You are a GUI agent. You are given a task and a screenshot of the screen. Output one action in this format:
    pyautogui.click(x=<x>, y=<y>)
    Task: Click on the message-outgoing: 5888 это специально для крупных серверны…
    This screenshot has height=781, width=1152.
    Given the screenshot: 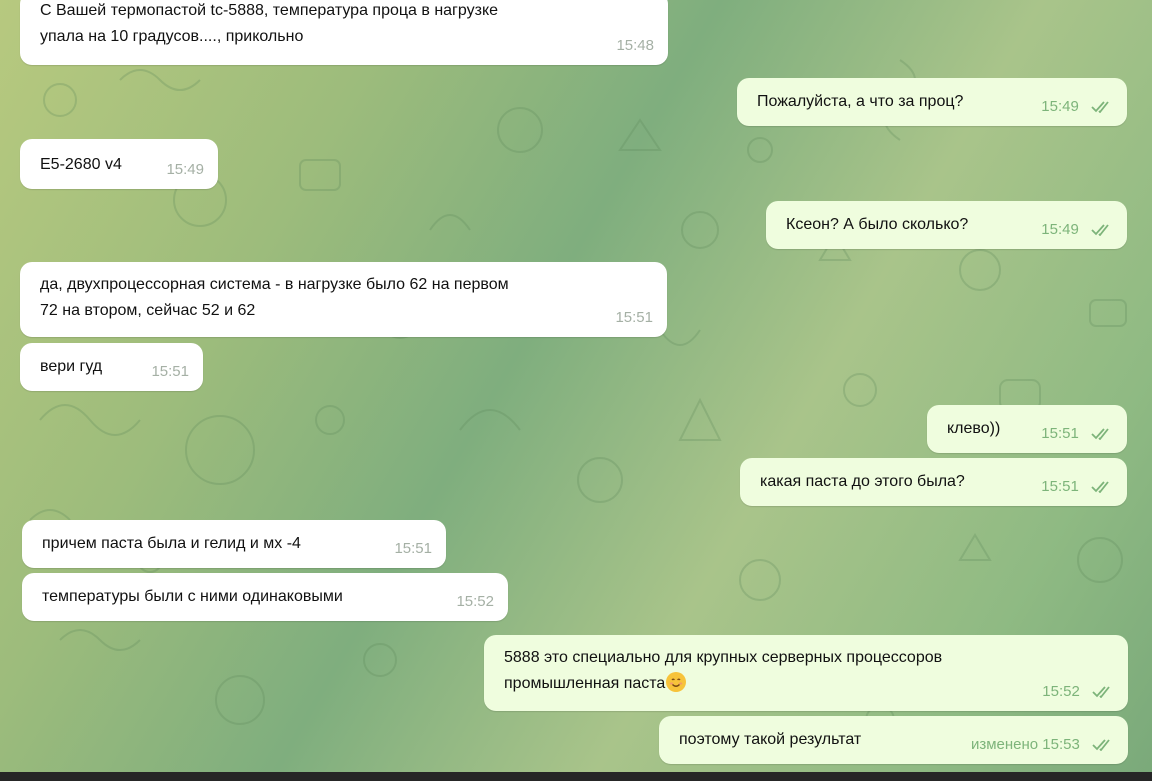 What is the action you would take?
    pyautogui.click(x=806, y=673)
    